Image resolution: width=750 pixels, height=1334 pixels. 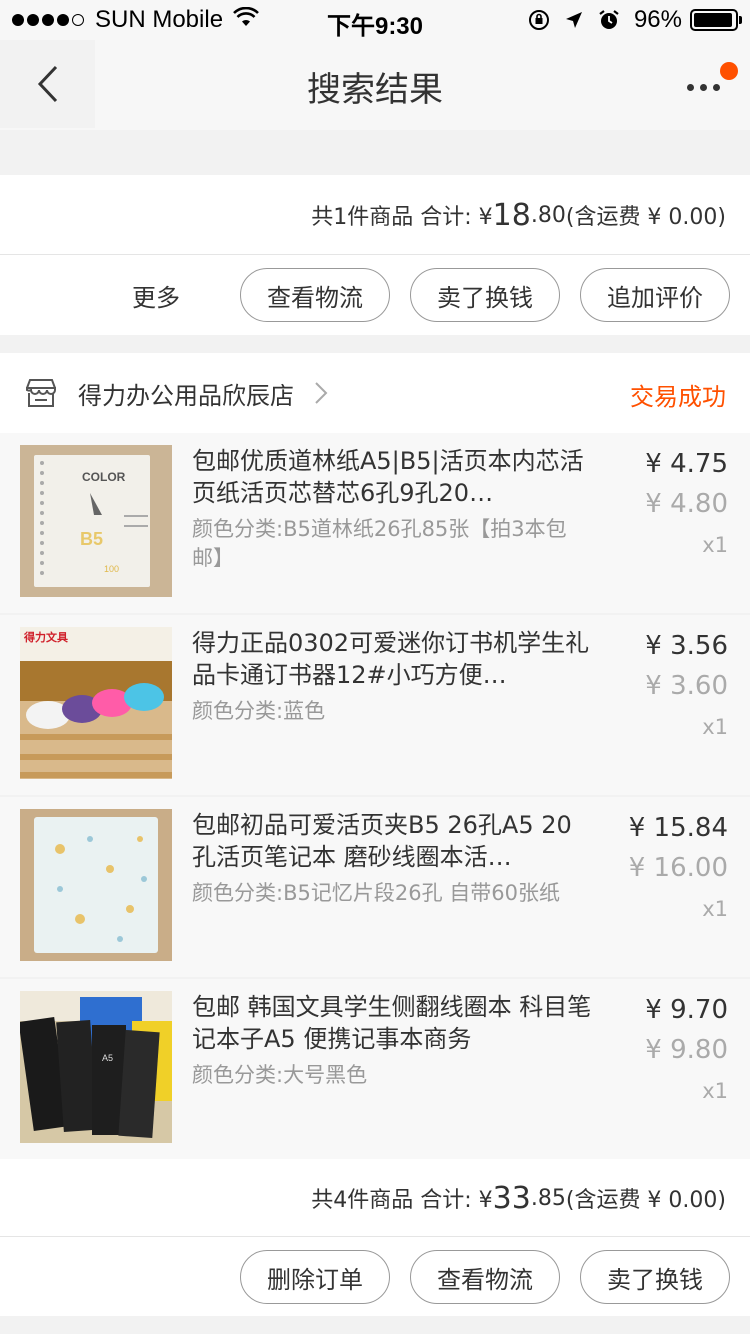 I want to click on order-actions: 更多 查看物流 卖了换钱 追加评价, so click(x=375, y=295).